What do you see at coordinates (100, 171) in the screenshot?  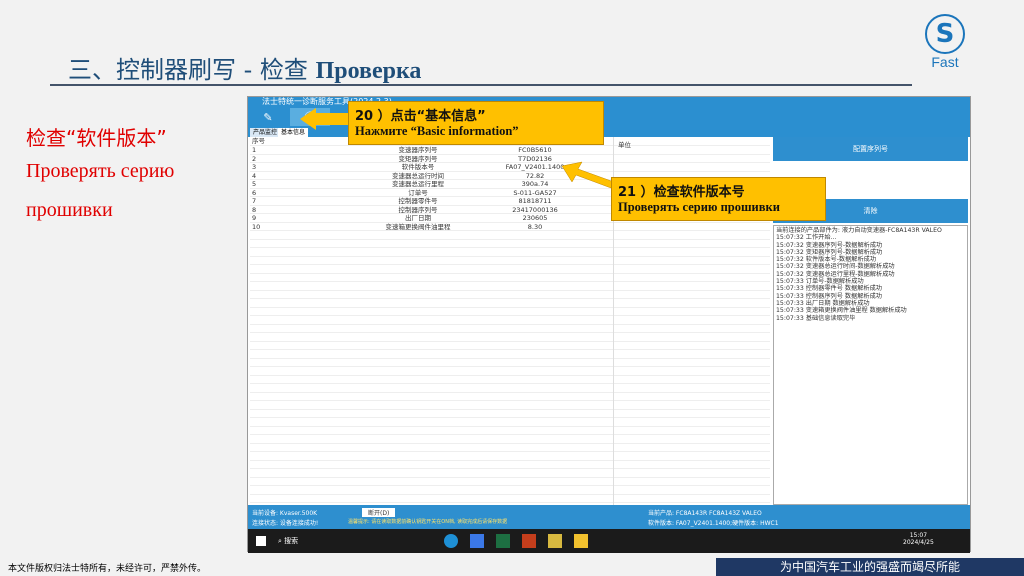 I see `left-text-ru-1: Проверять серию` at bounding box center [100, 171].